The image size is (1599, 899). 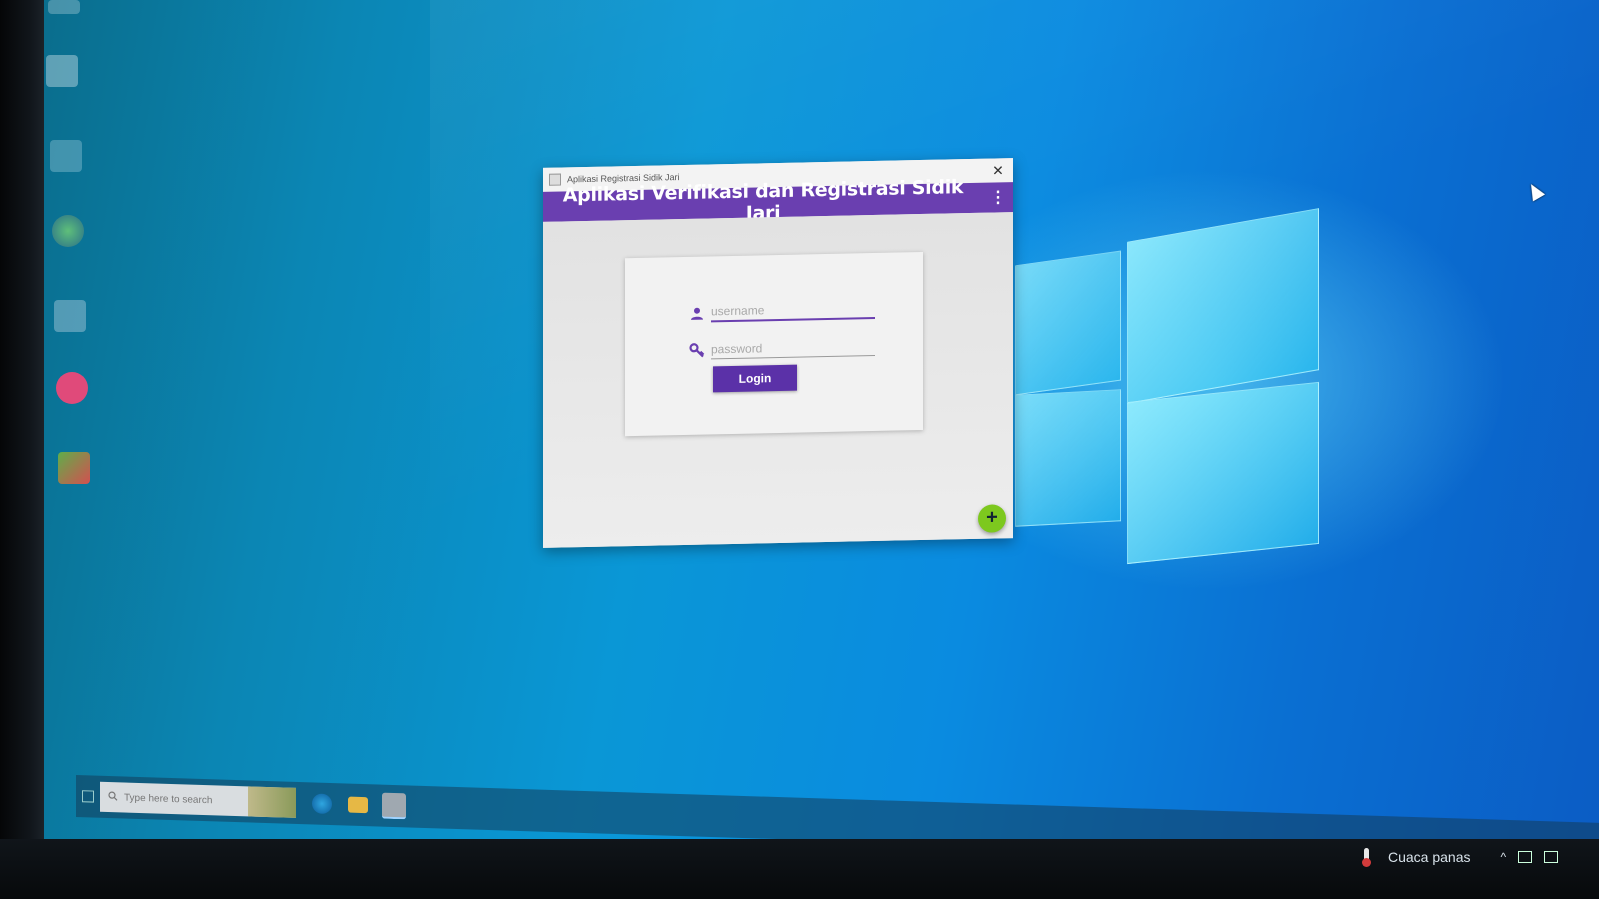 What do you see at coordinates (272, 802) in the screenshot?
I see `search-highlight-image` at bounding box center [272, 802].